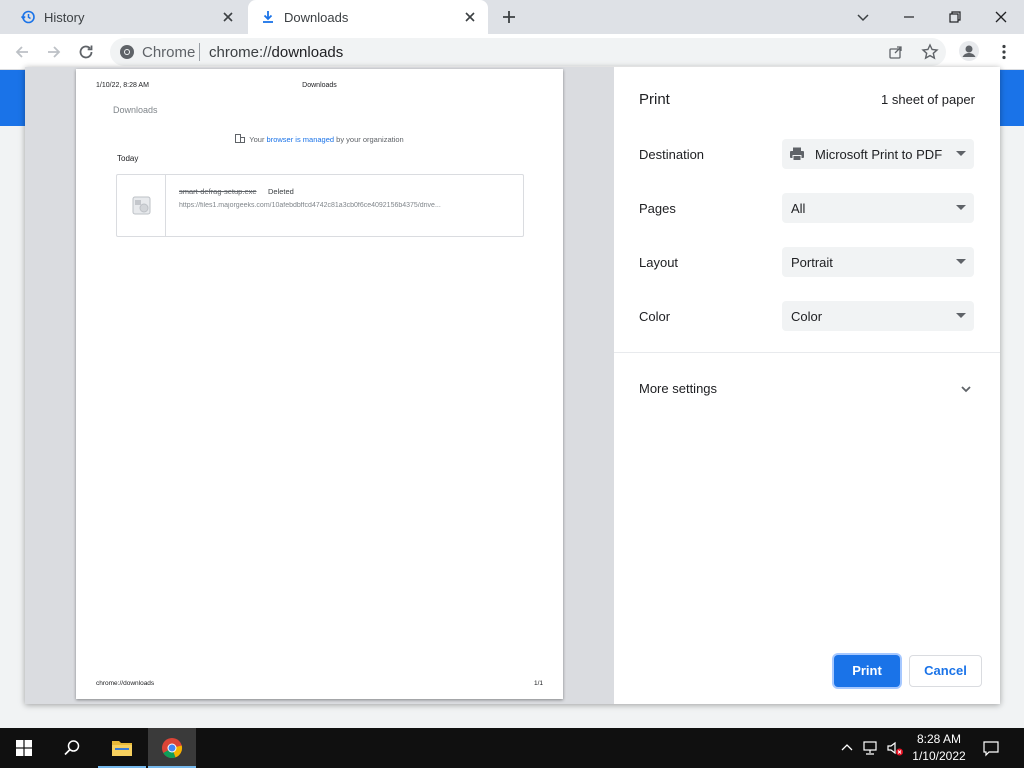 The width and height of the screenshot is (1024, 768). What do you see at coordinates (128, 158) in the screenshot?
I see `section-today: Today` at bounding box center [128, 158].